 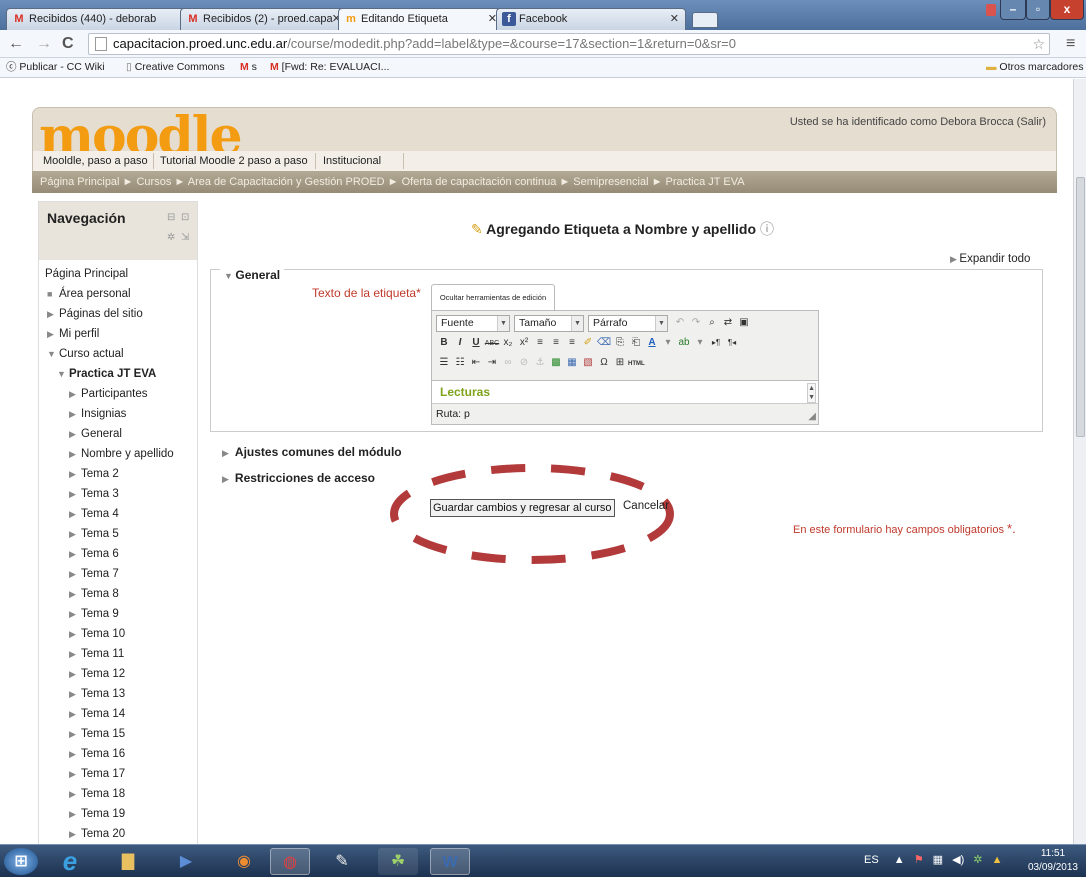 I want to click on network-icon: ☘, so click(x=398, y=861).